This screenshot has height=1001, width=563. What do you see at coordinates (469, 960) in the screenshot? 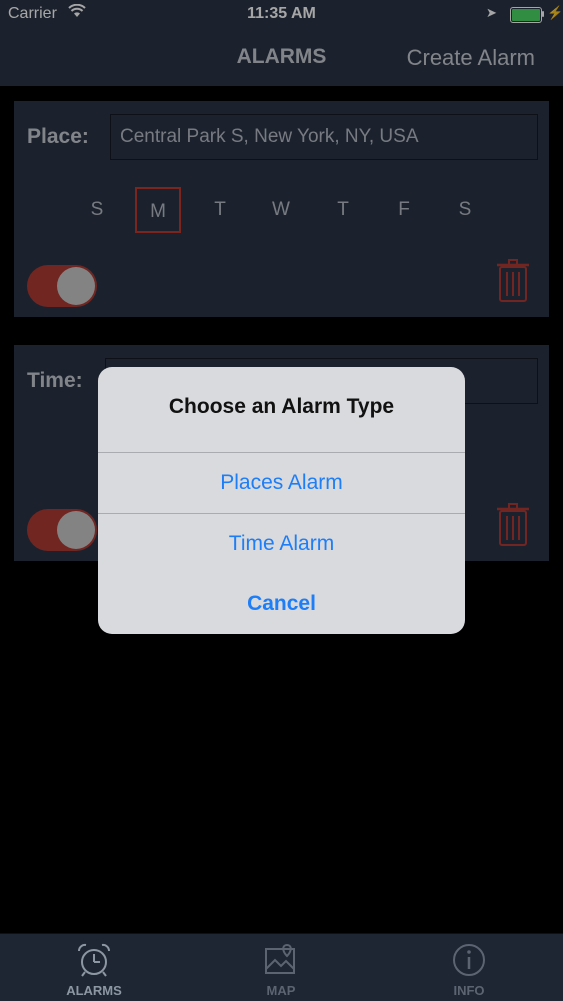
I see `info-icon` at bounding box center [469, 960].